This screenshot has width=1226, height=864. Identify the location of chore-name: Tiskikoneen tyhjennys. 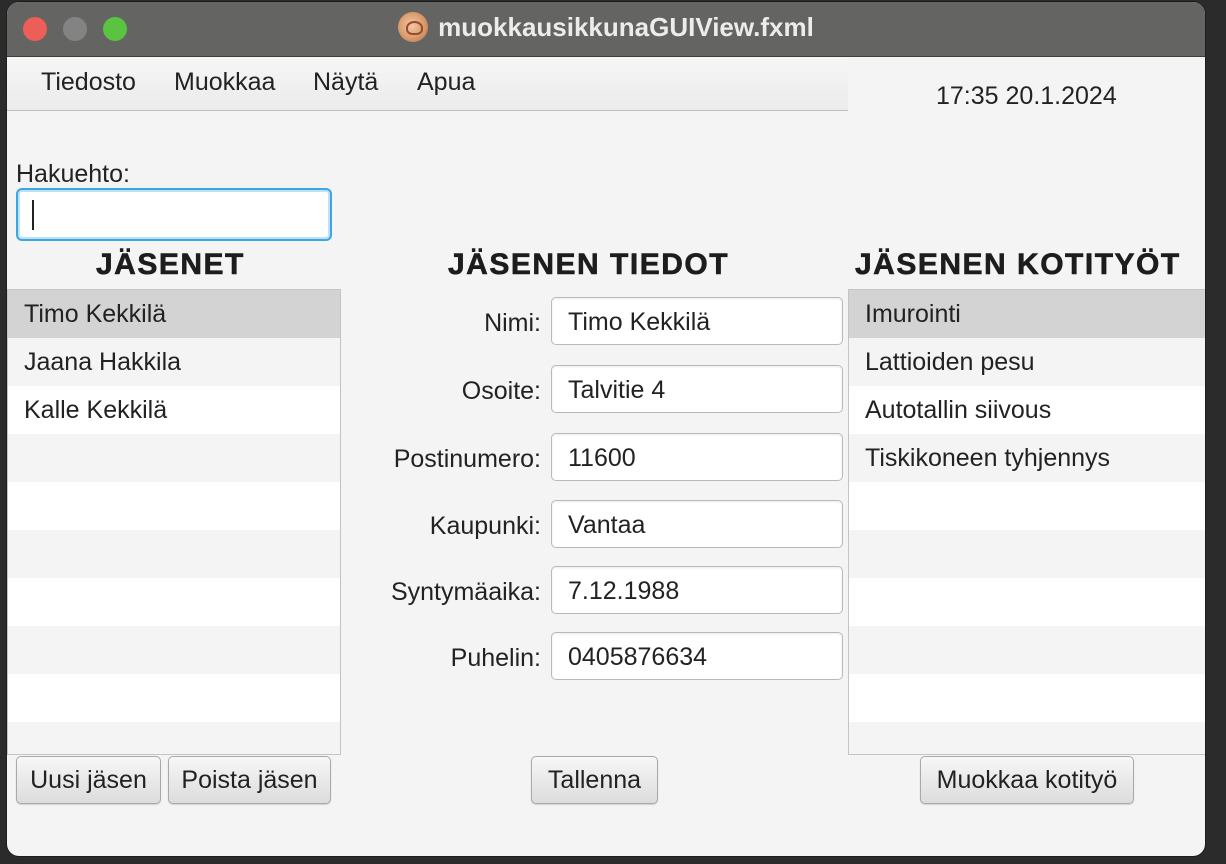
(988, 458).